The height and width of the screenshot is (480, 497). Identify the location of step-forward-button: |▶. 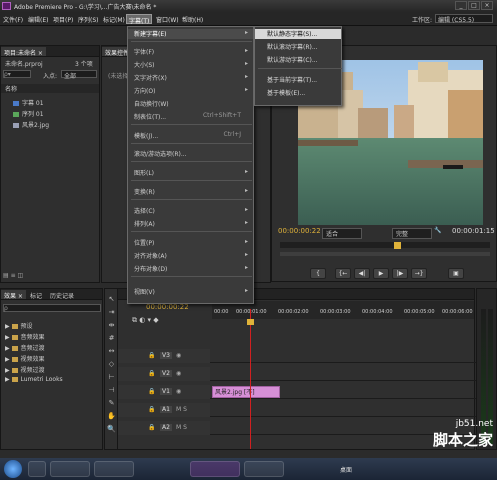
(400, 273).